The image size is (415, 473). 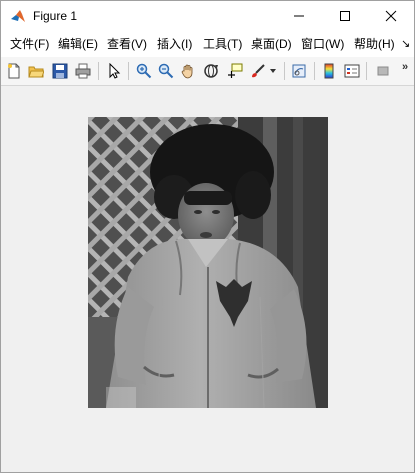 I want to click on minimize-icon, so click(x=299, y=16).